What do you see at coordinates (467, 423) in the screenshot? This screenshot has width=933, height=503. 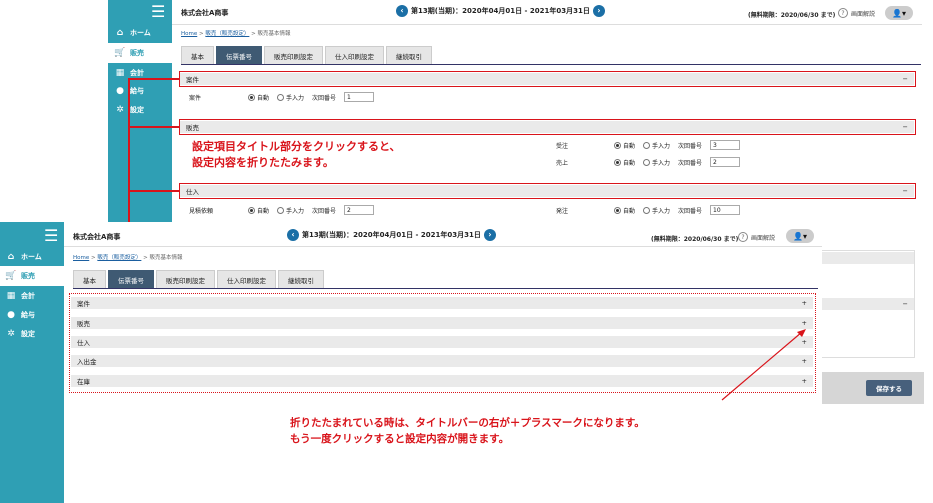 I see `annotation-line: 折りたたまれている時は、タイトルバーの右が＋プラスマークになります。` at bounding box center [467, 423].